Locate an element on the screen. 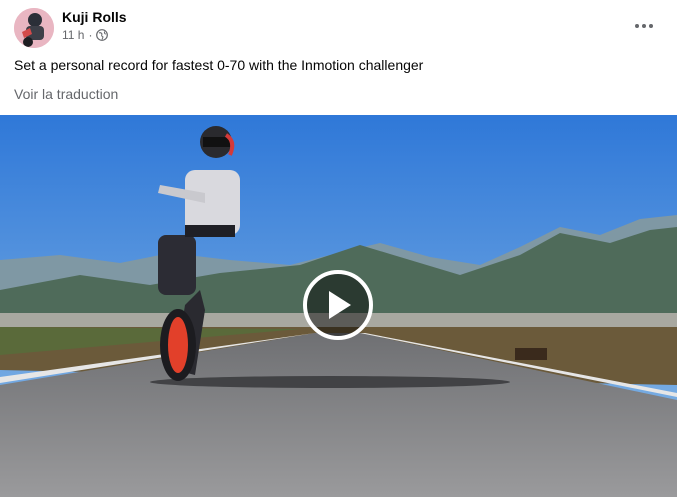 This screenshot has width=677, height=497. post-header: Kuji Rolls 11 h · is located at coordinates (338, 25).